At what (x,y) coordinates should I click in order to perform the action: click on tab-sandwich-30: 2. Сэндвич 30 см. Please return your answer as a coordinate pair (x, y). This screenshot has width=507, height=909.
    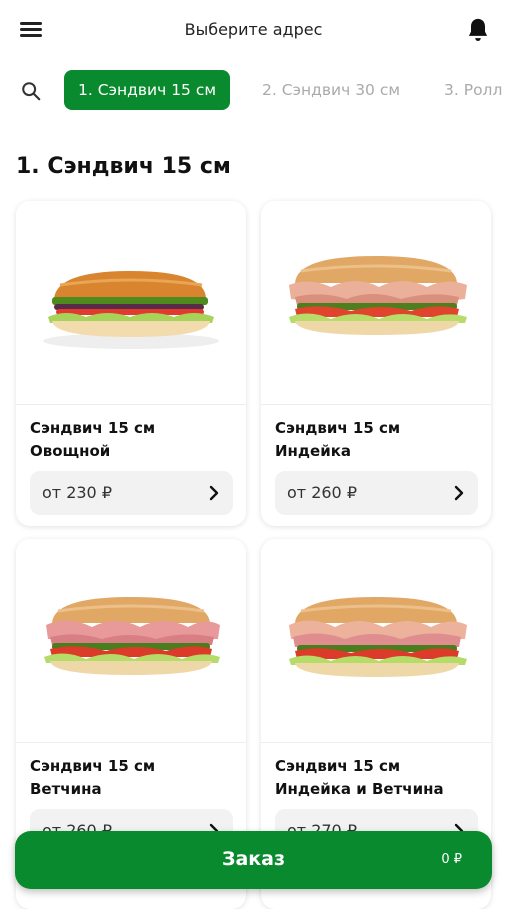
    Looking at the image, I should click on (331, 90).